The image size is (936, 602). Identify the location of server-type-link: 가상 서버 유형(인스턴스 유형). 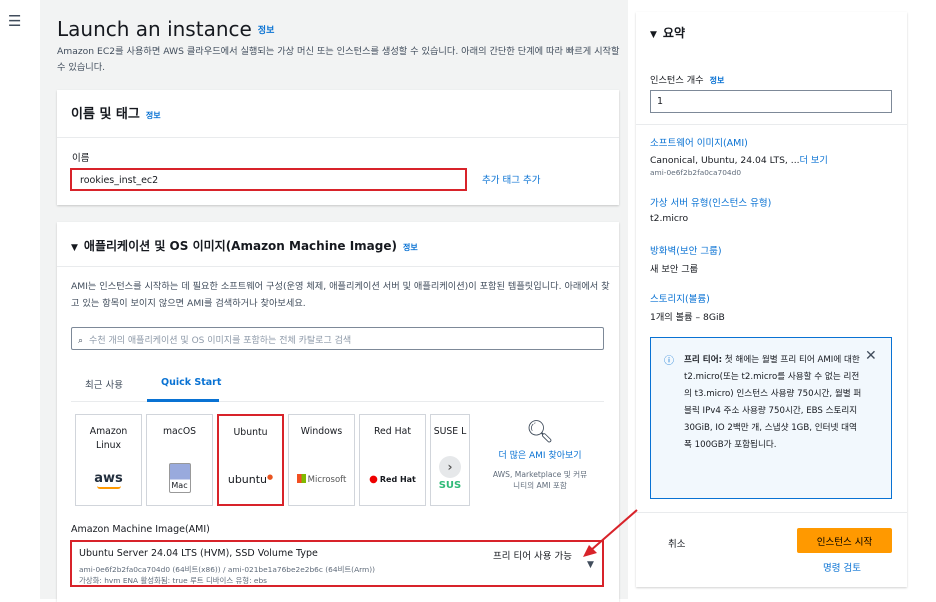
(710, 202).